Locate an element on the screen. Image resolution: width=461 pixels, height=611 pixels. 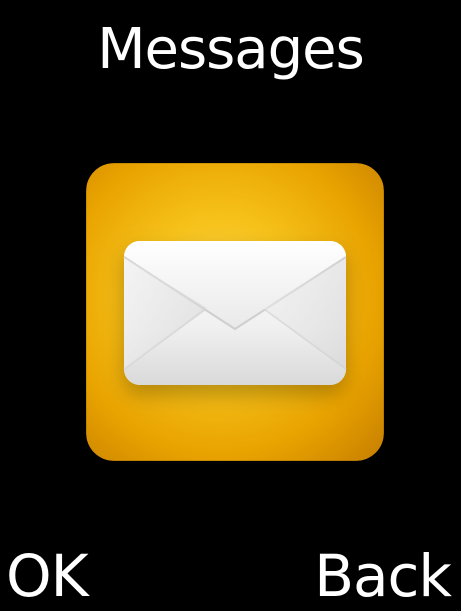
softkey-back: Back is located at coordinates (383, 576).